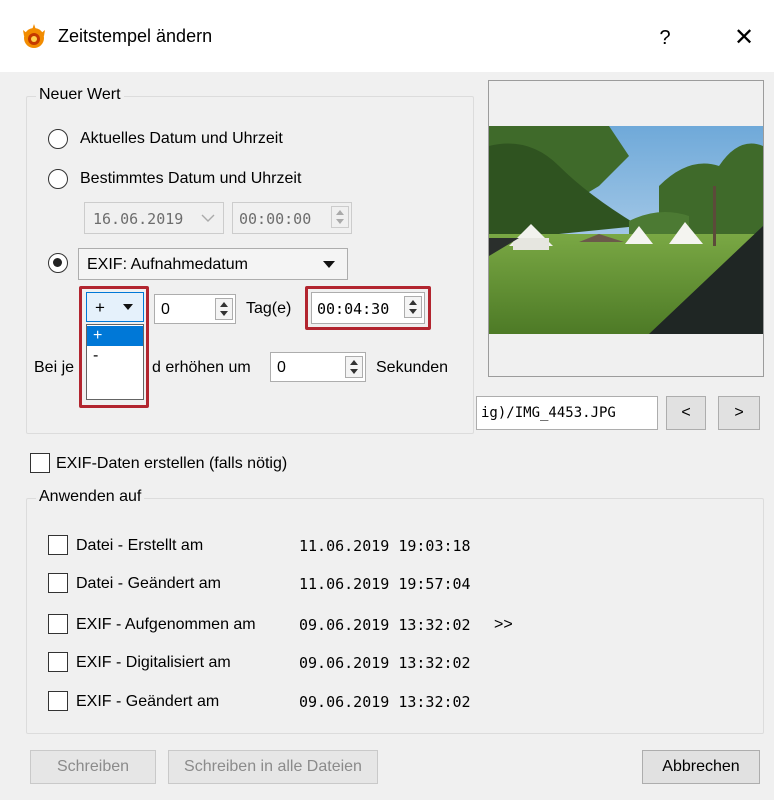 This screenshot has height=800, width=774. I want to click on days-spin-buttons, so click(224, 309).